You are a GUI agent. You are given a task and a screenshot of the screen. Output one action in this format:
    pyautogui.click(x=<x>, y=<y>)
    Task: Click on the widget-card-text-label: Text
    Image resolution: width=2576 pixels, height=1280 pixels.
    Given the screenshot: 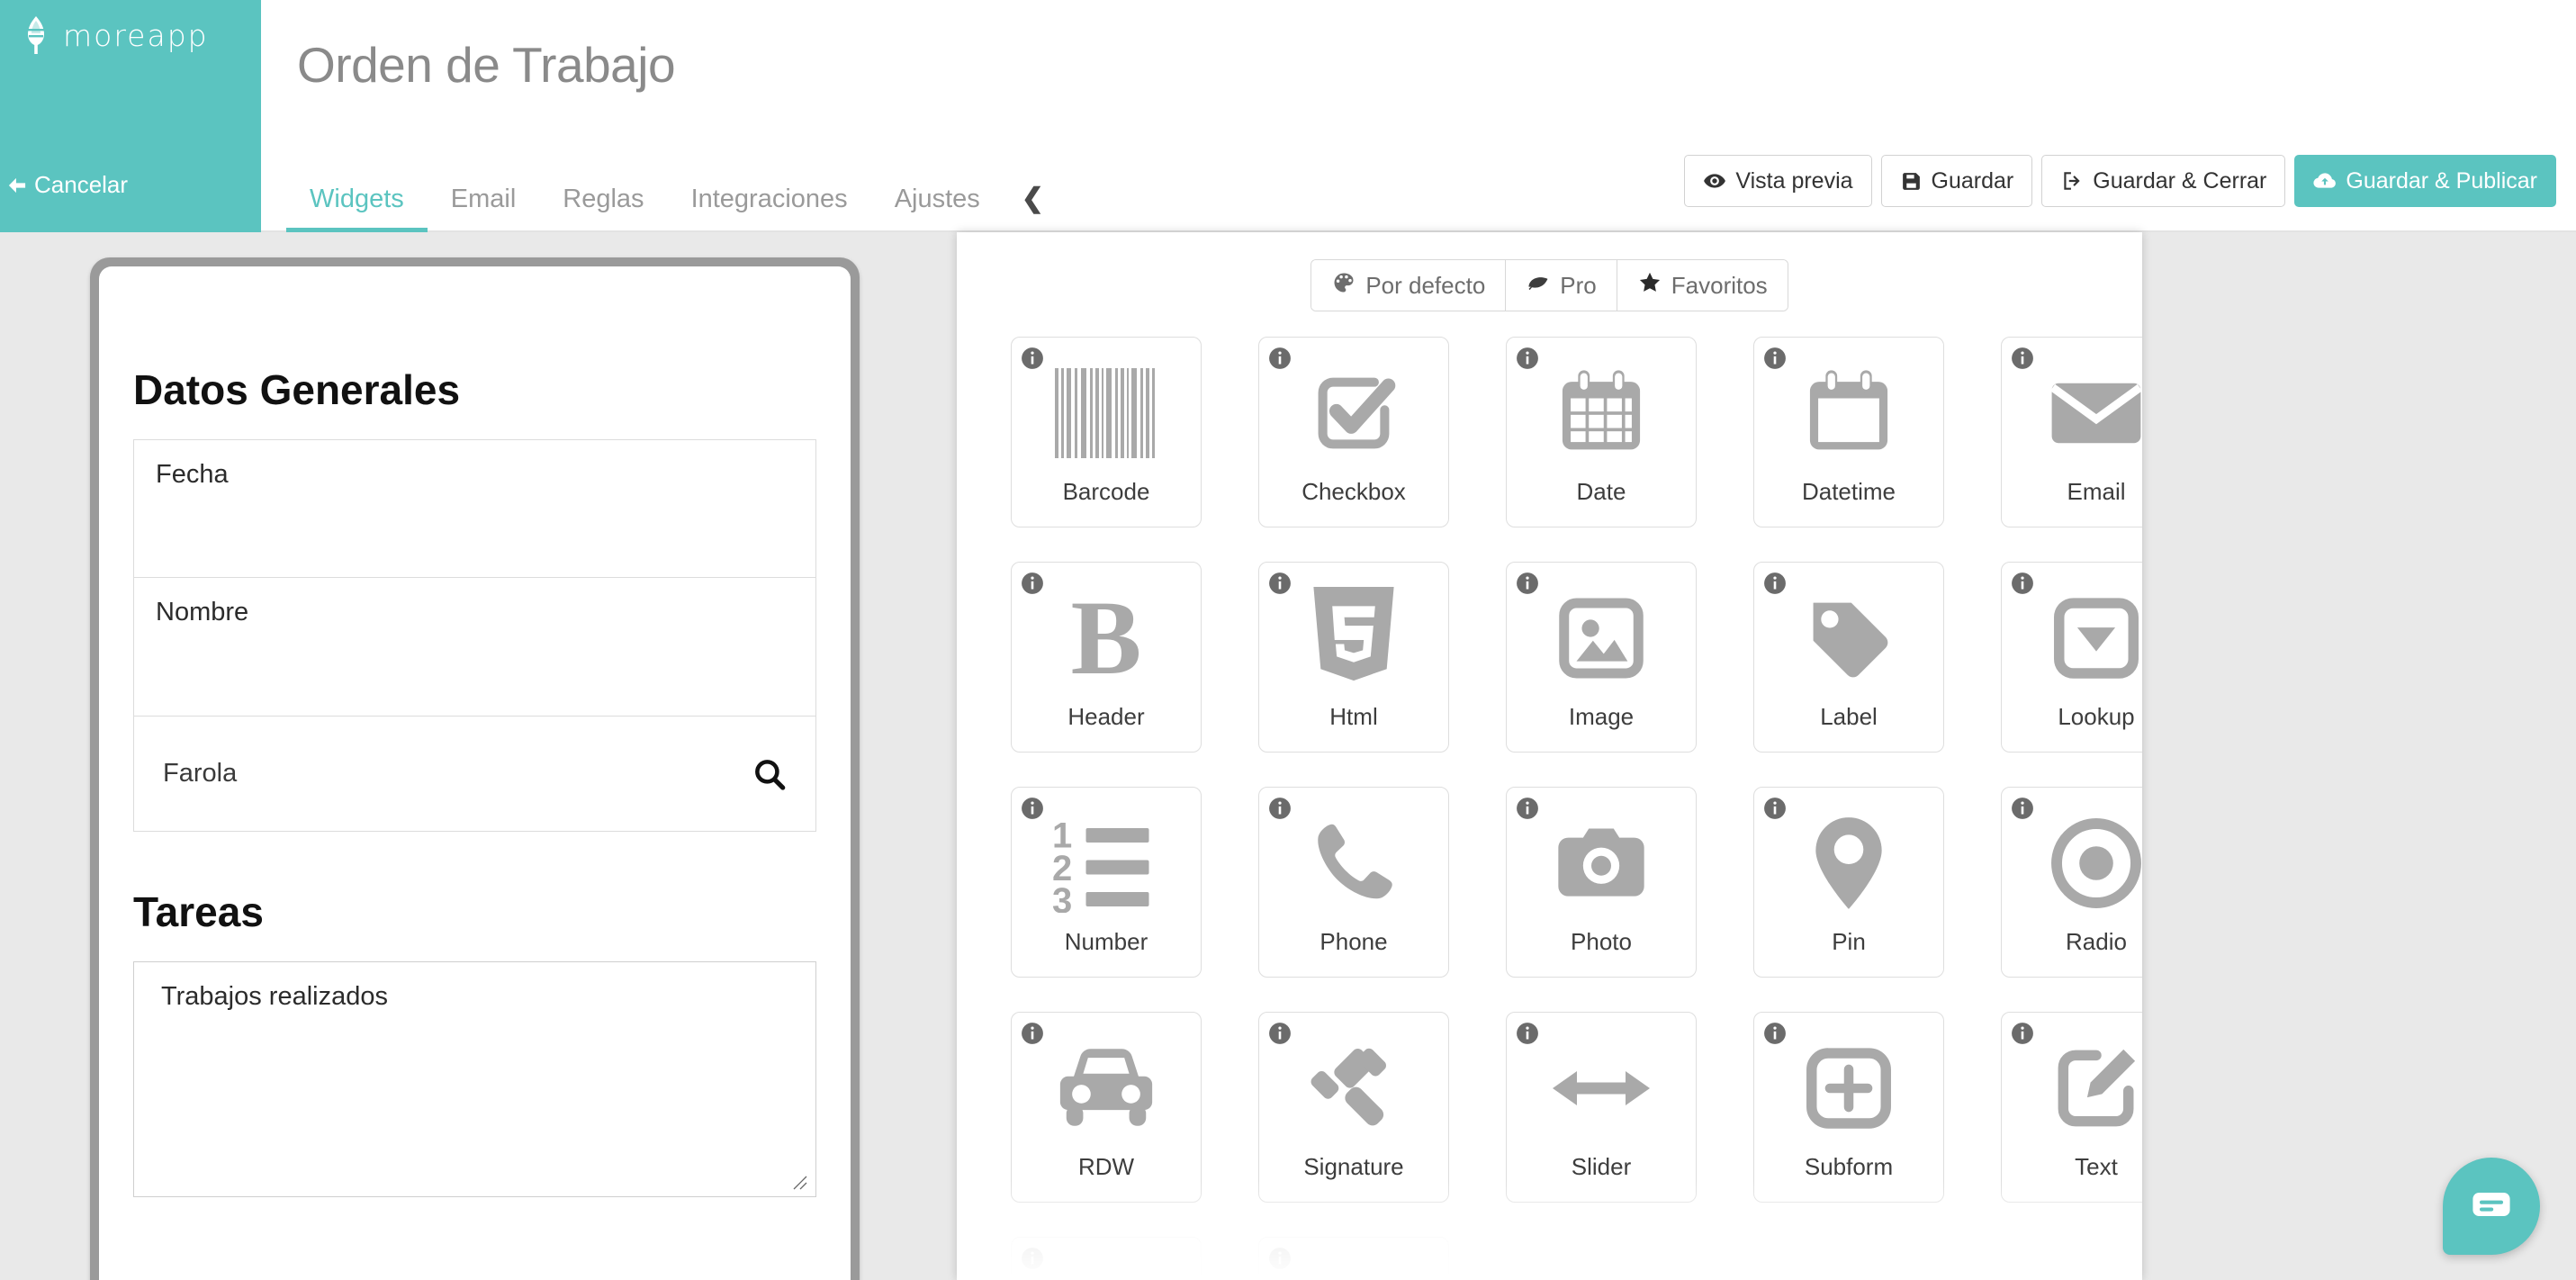 What is the action you would take?
    pyautogui.click(x=2096, y=1166)
    